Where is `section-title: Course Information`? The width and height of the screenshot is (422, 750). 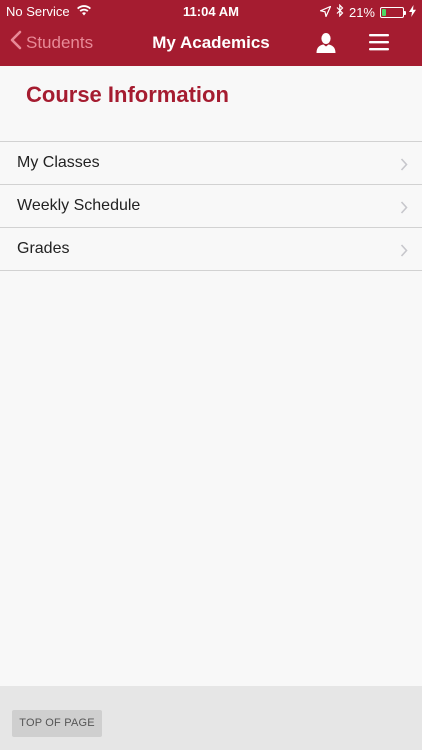 section-title: Course Information is located at coordinates (127, 94).